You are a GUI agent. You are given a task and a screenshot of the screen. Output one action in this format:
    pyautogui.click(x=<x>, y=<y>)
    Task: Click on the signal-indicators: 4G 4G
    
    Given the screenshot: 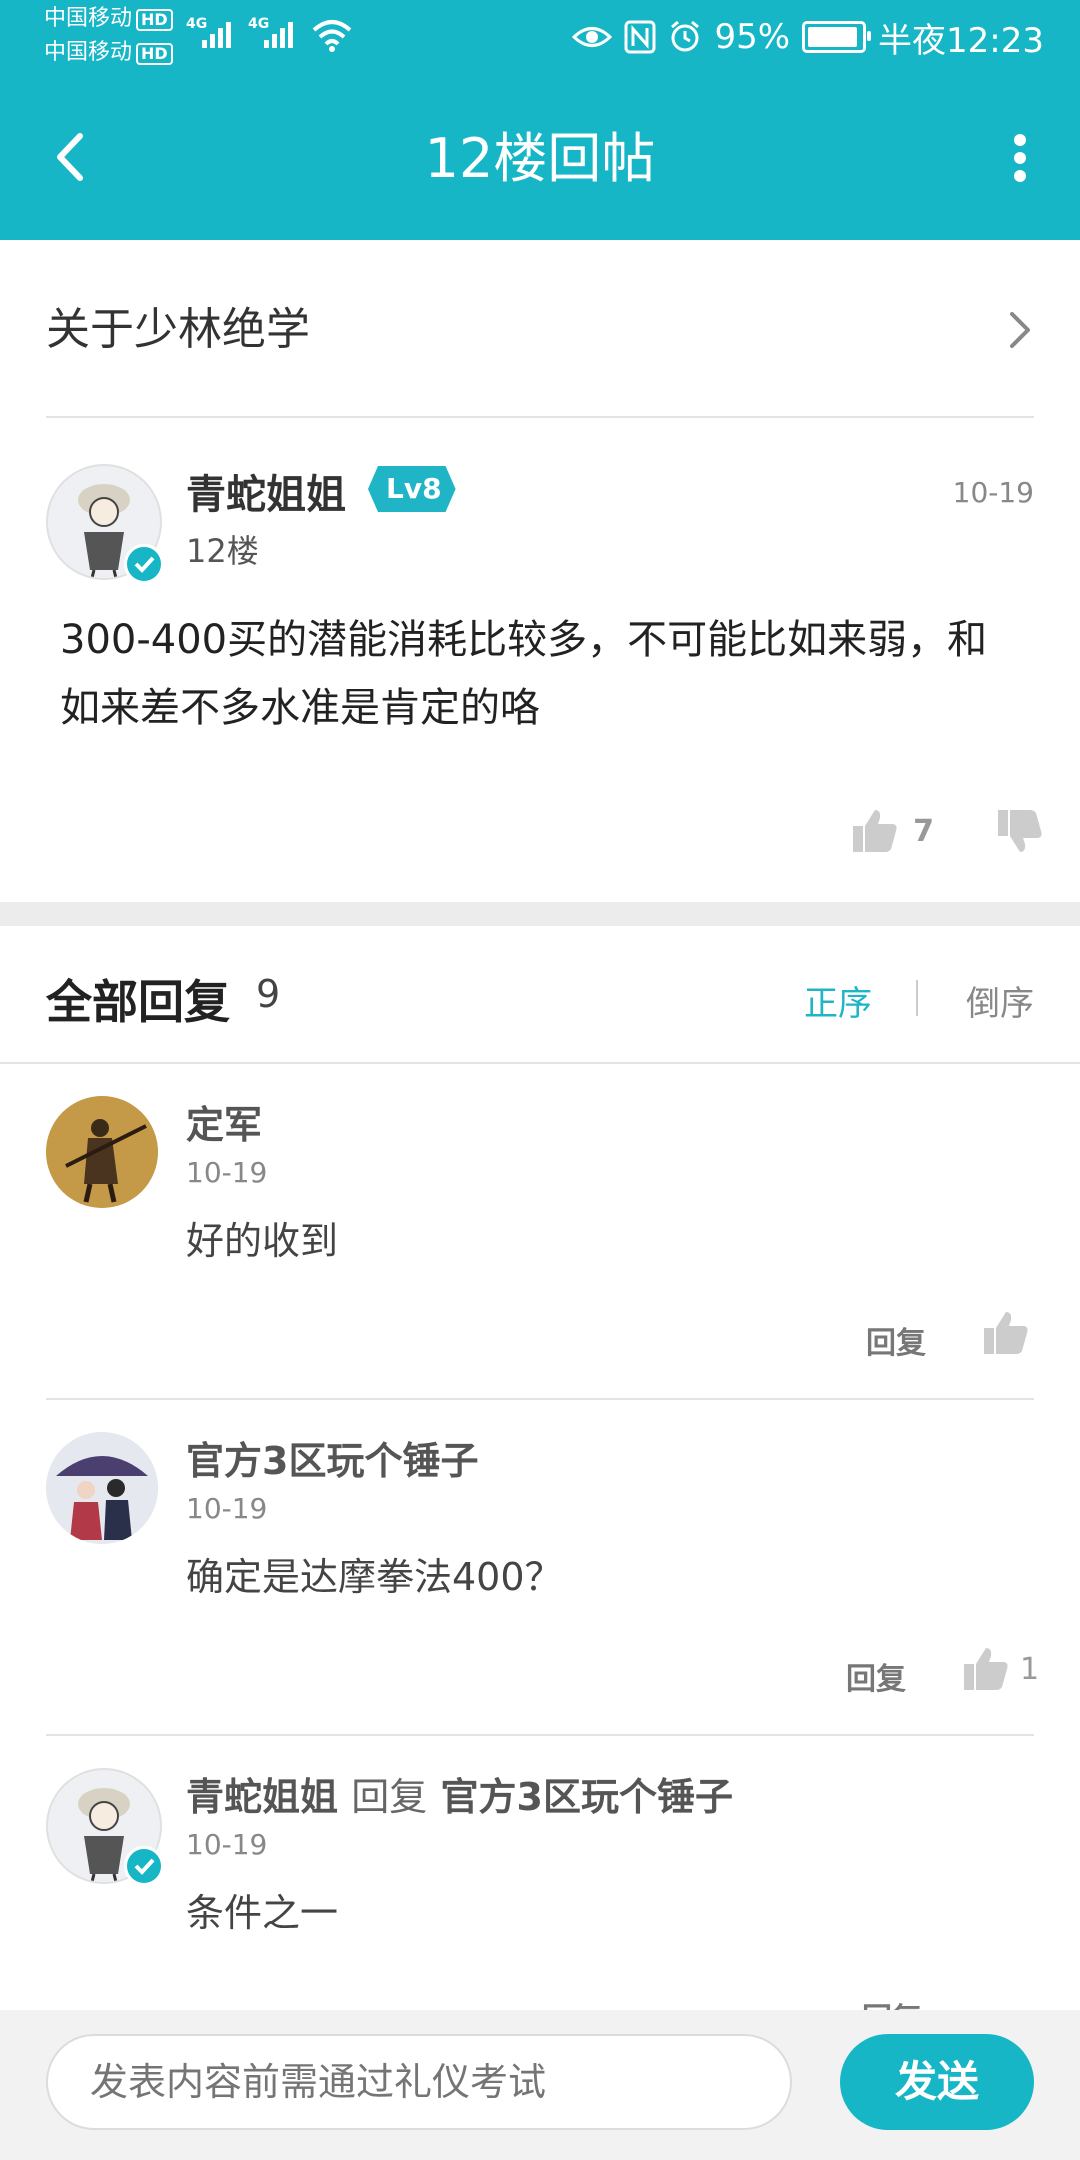 What is the action you would take?
    pyautogui.click(x=270, y=33)
    